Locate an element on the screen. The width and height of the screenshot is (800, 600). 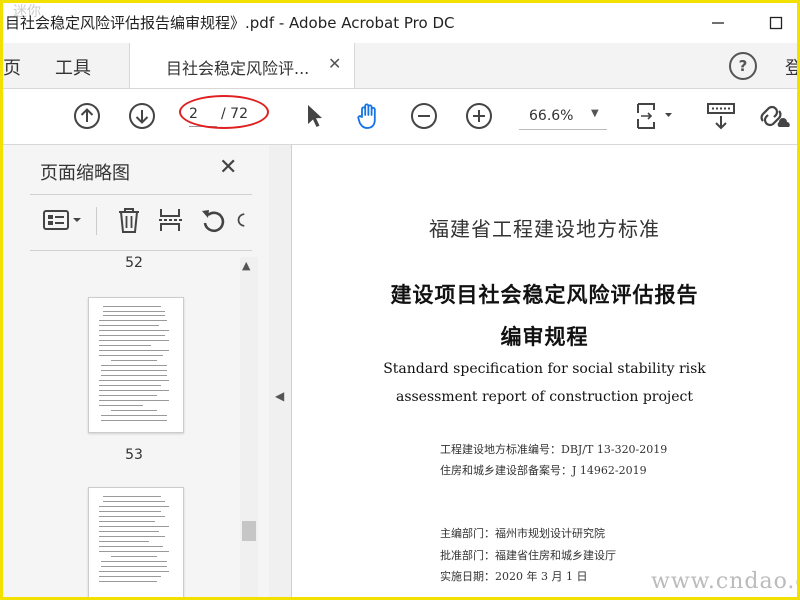
rotate-counterclockwise-button is located at coordinates (213, 220).